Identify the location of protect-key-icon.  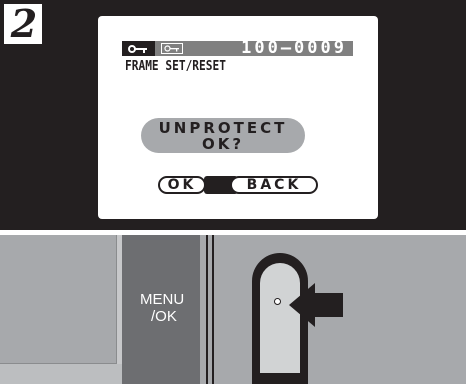
(138, 48).